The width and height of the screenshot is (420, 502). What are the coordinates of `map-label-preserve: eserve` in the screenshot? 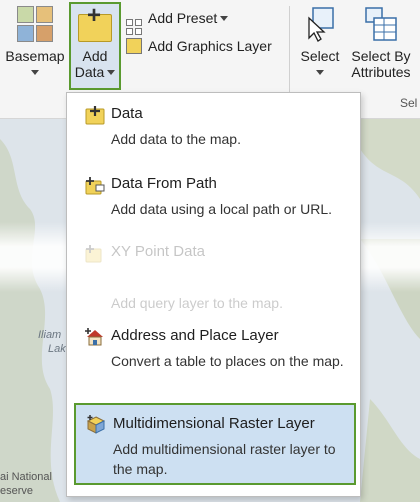 It's located at (17, 491).